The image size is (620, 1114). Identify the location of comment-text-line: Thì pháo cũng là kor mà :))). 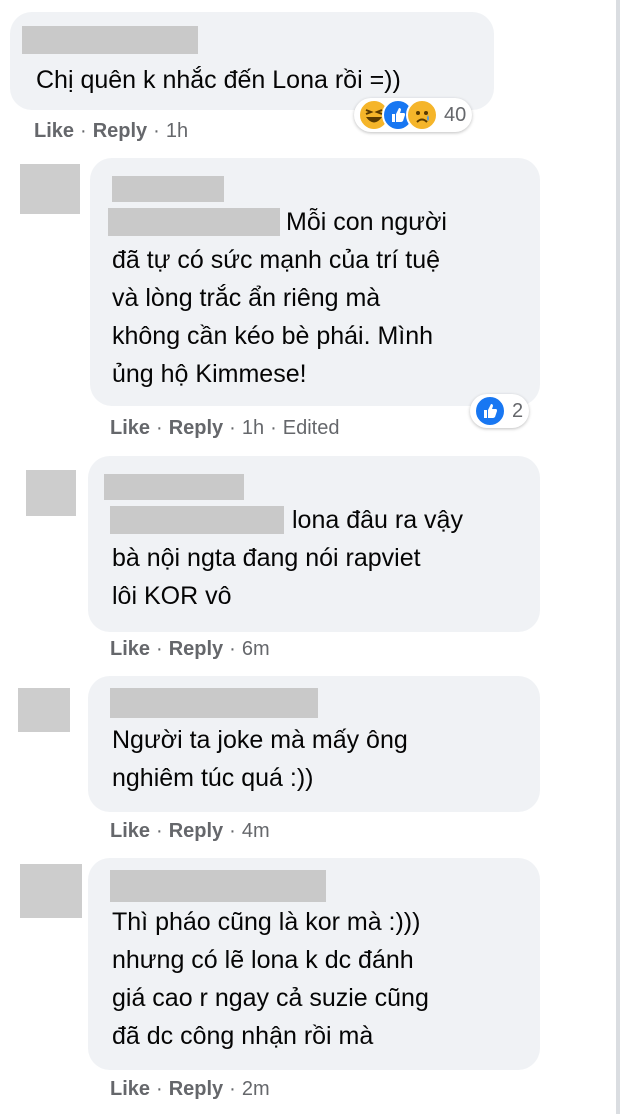
(266, 922).